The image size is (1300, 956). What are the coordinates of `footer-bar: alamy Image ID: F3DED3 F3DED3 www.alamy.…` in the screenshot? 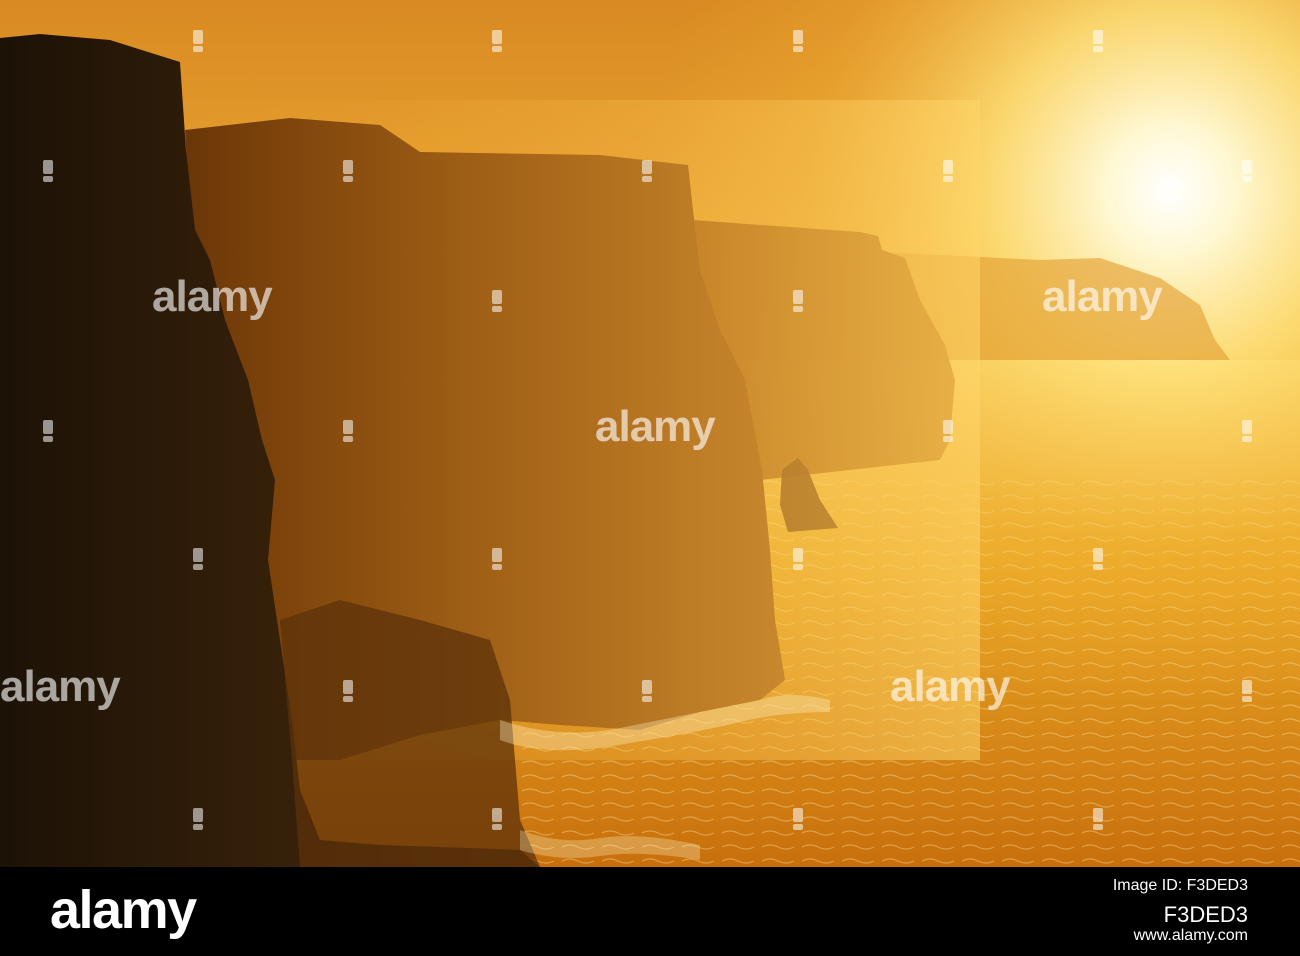 It's located at (650, 911).